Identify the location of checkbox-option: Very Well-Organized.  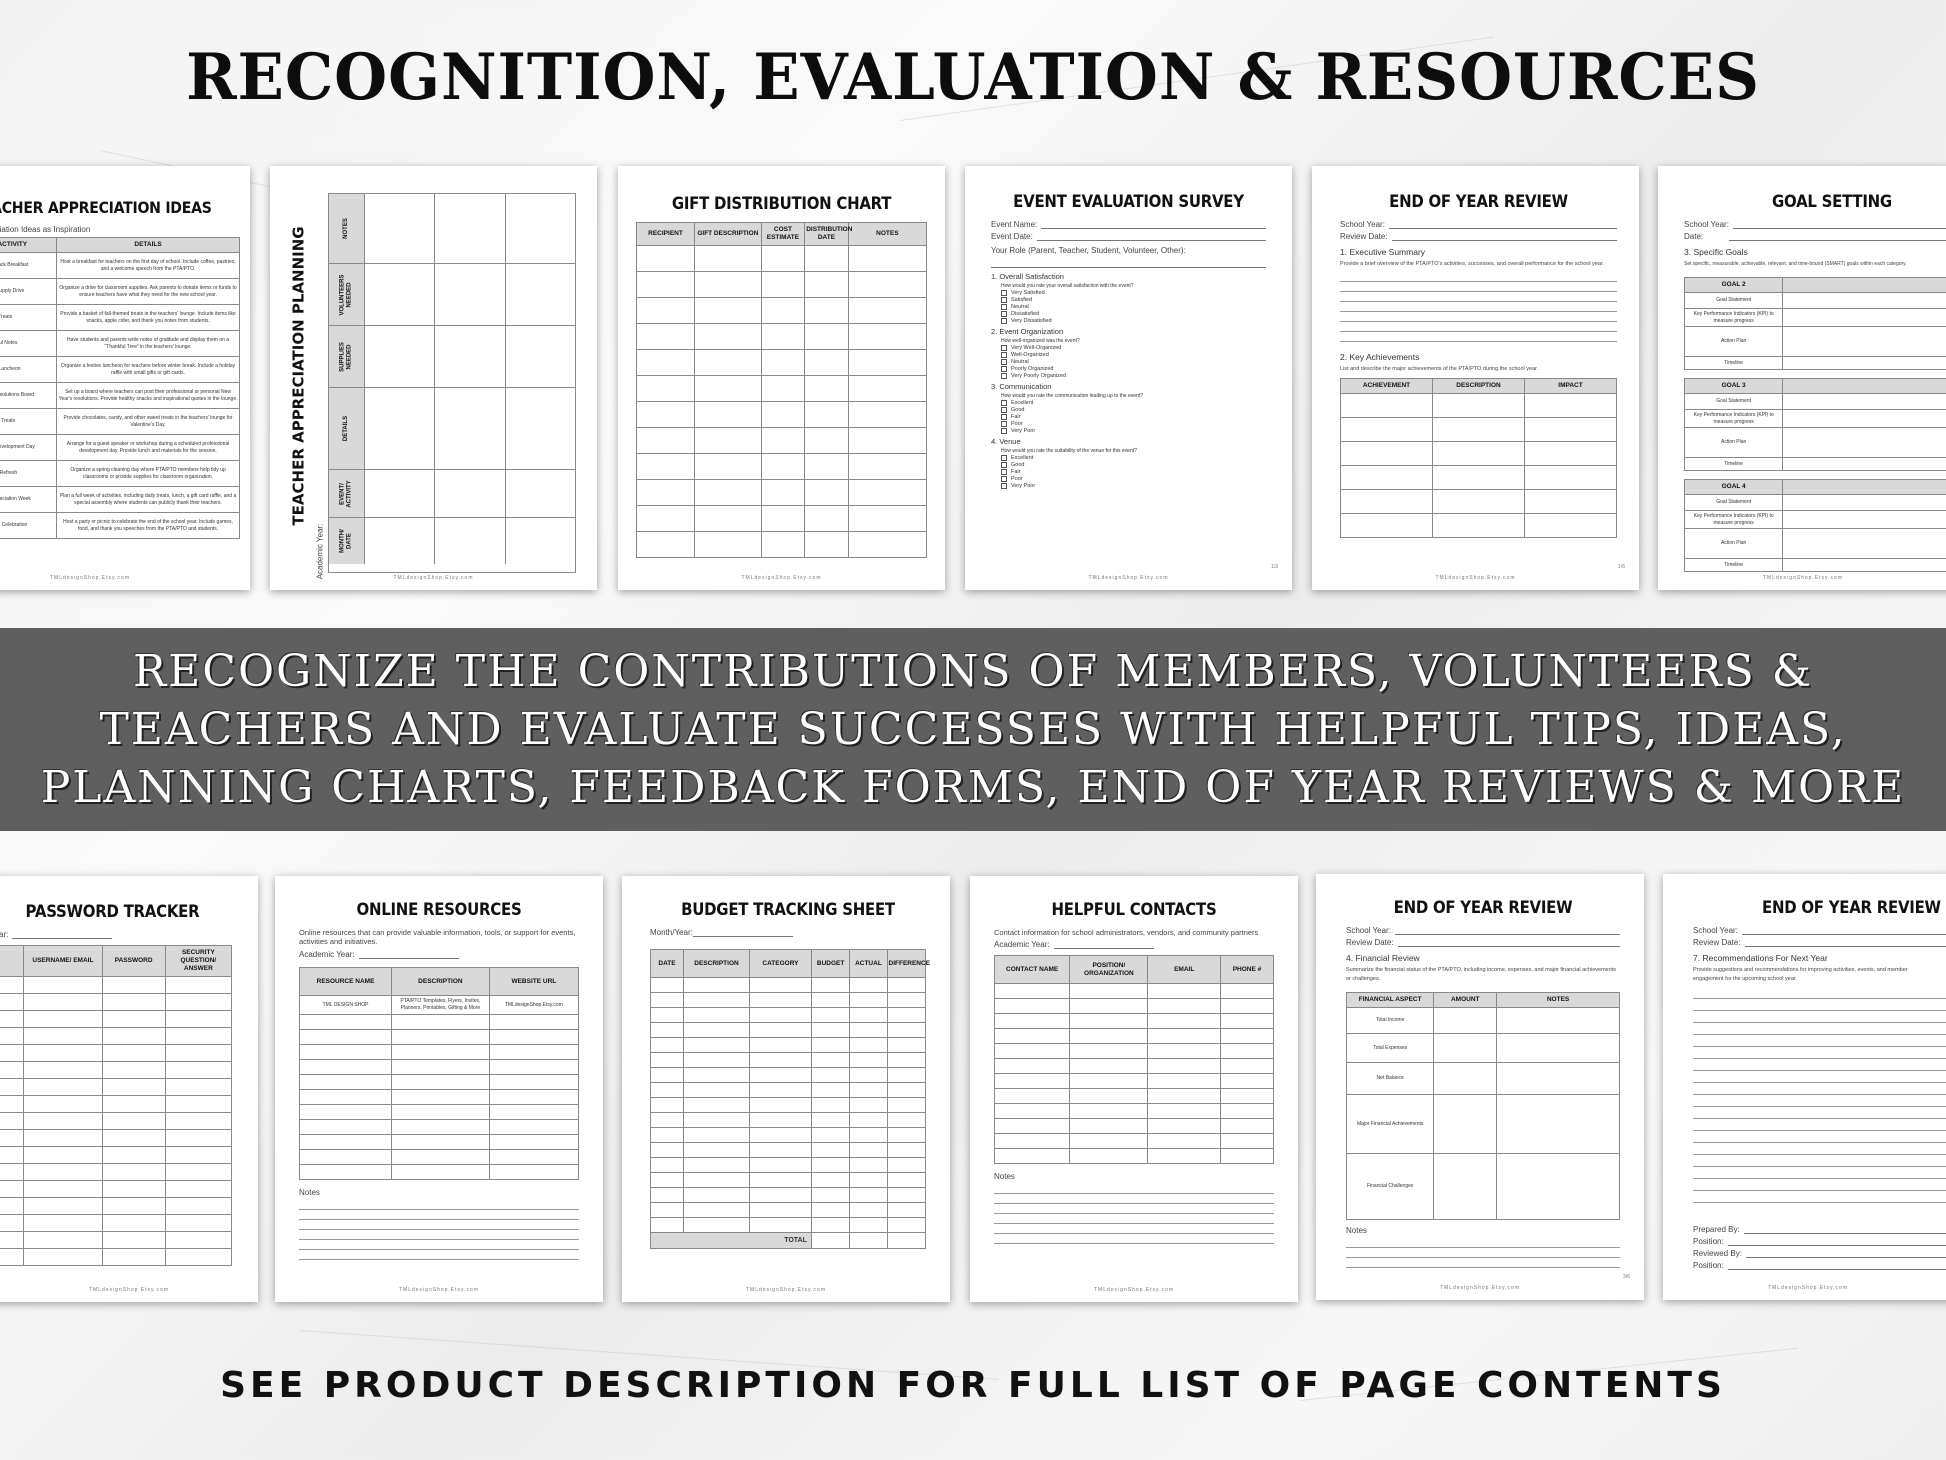
(1133, 348).